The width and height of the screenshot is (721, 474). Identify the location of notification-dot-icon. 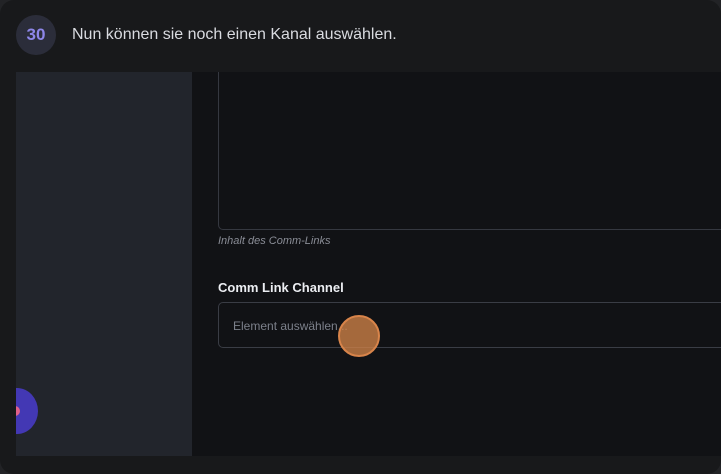
(18, 411).